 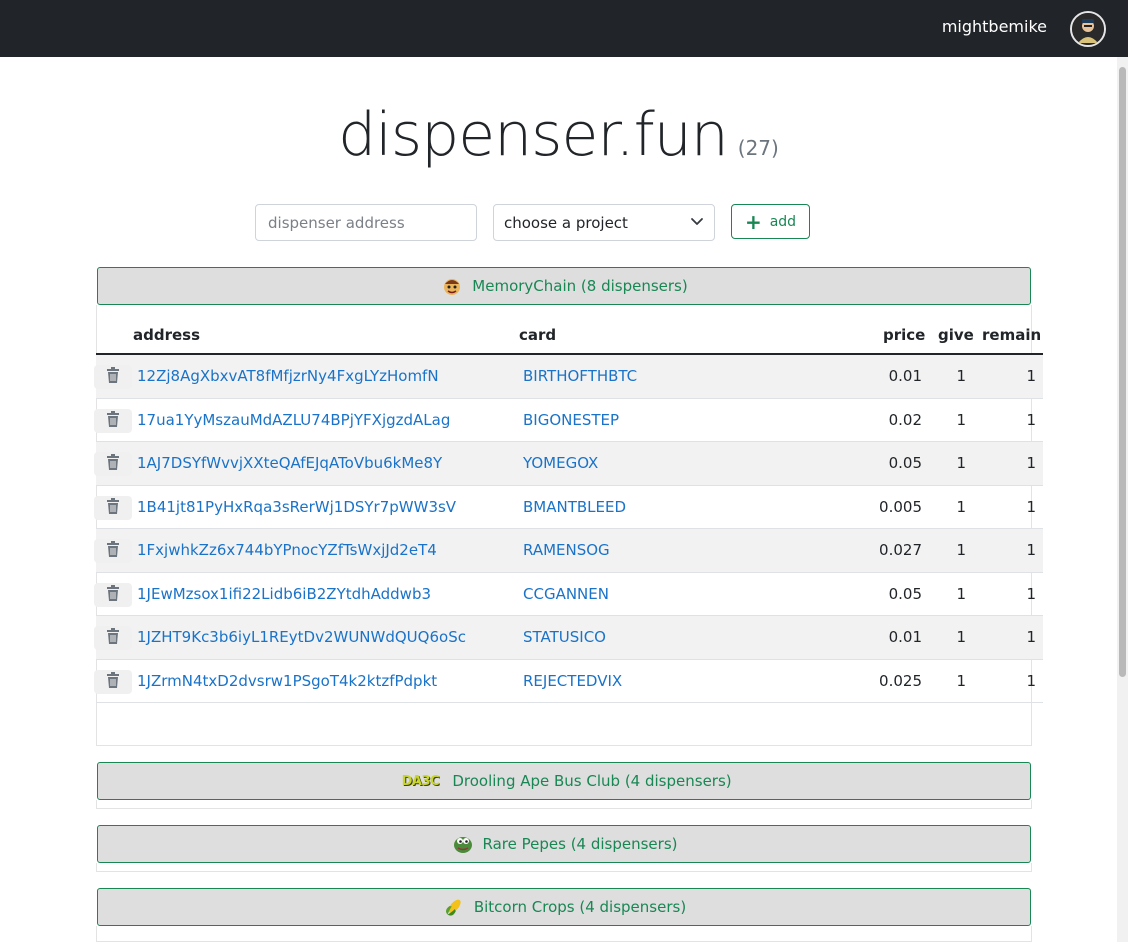 I want to click on accordion-label: Rare Pepes (4 dispensers), so click(x=580, y=844).